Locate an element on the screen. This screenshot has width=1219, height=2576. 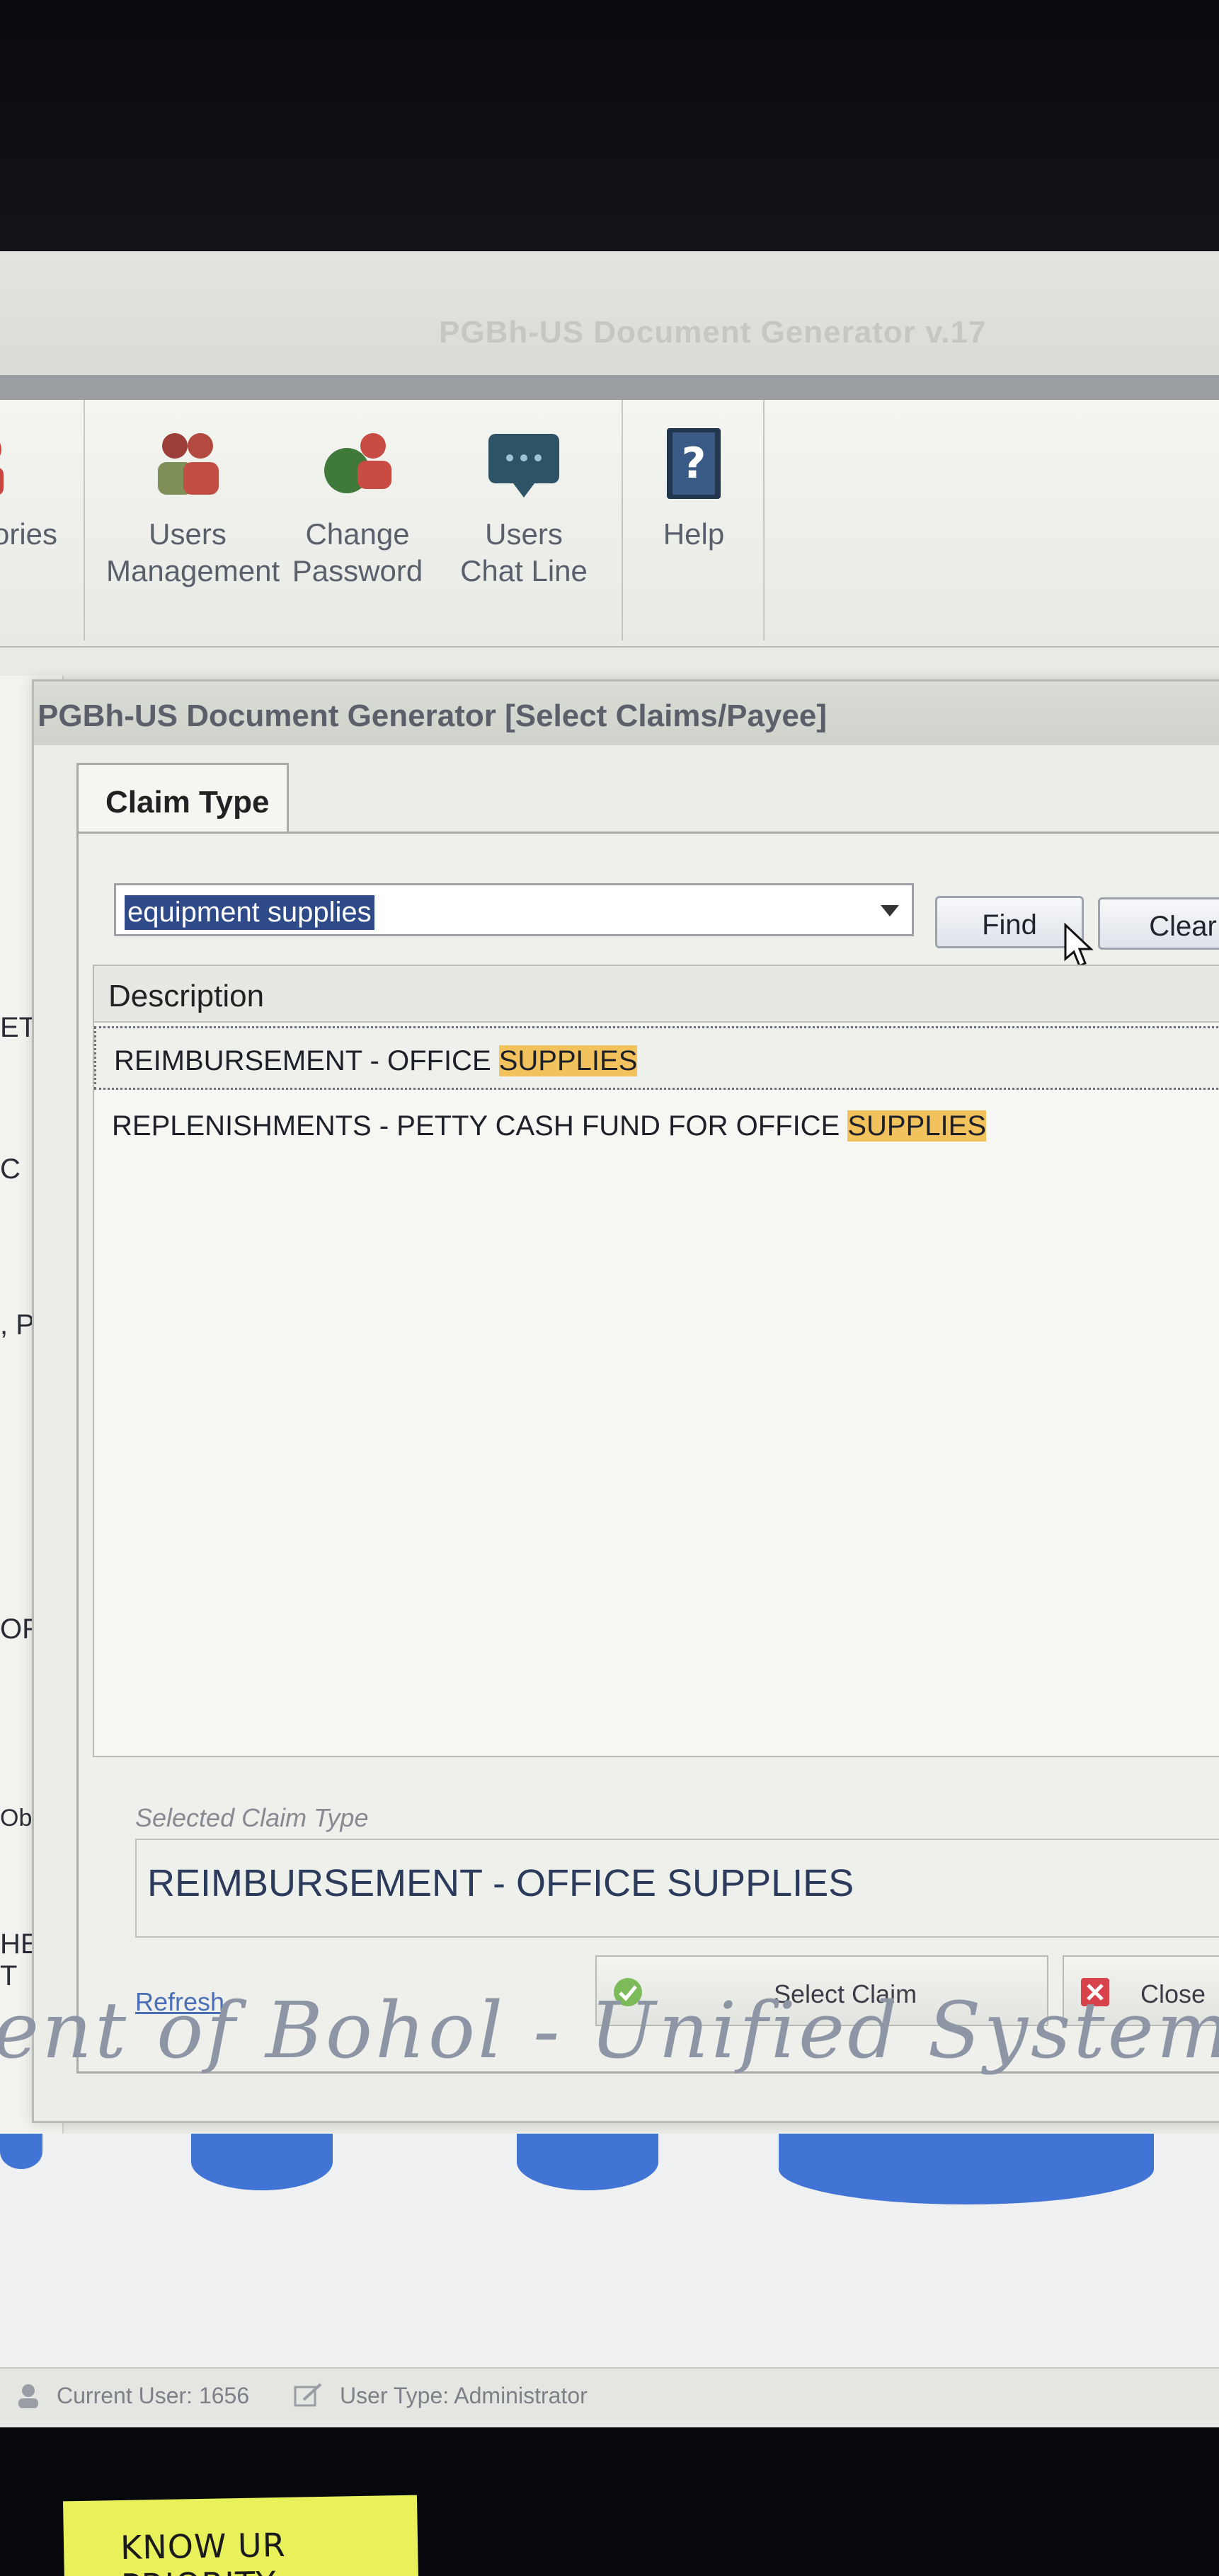
help-icon: ? is located at coordinates (694, 464).